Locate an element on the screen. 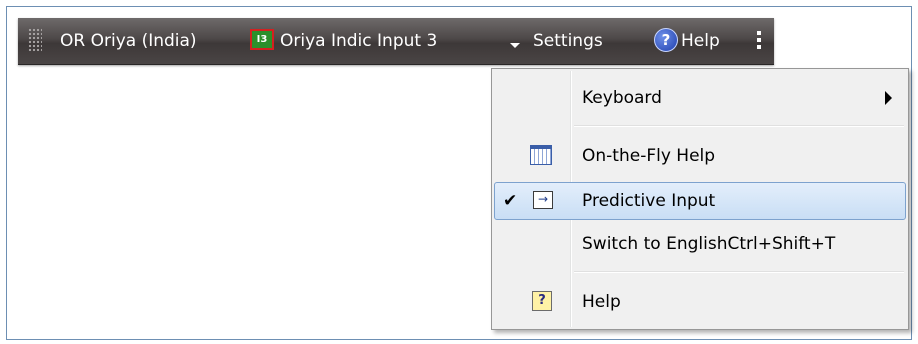 The image size is (918, 344). settings-button: Settings is located at coordinates (568, 41).